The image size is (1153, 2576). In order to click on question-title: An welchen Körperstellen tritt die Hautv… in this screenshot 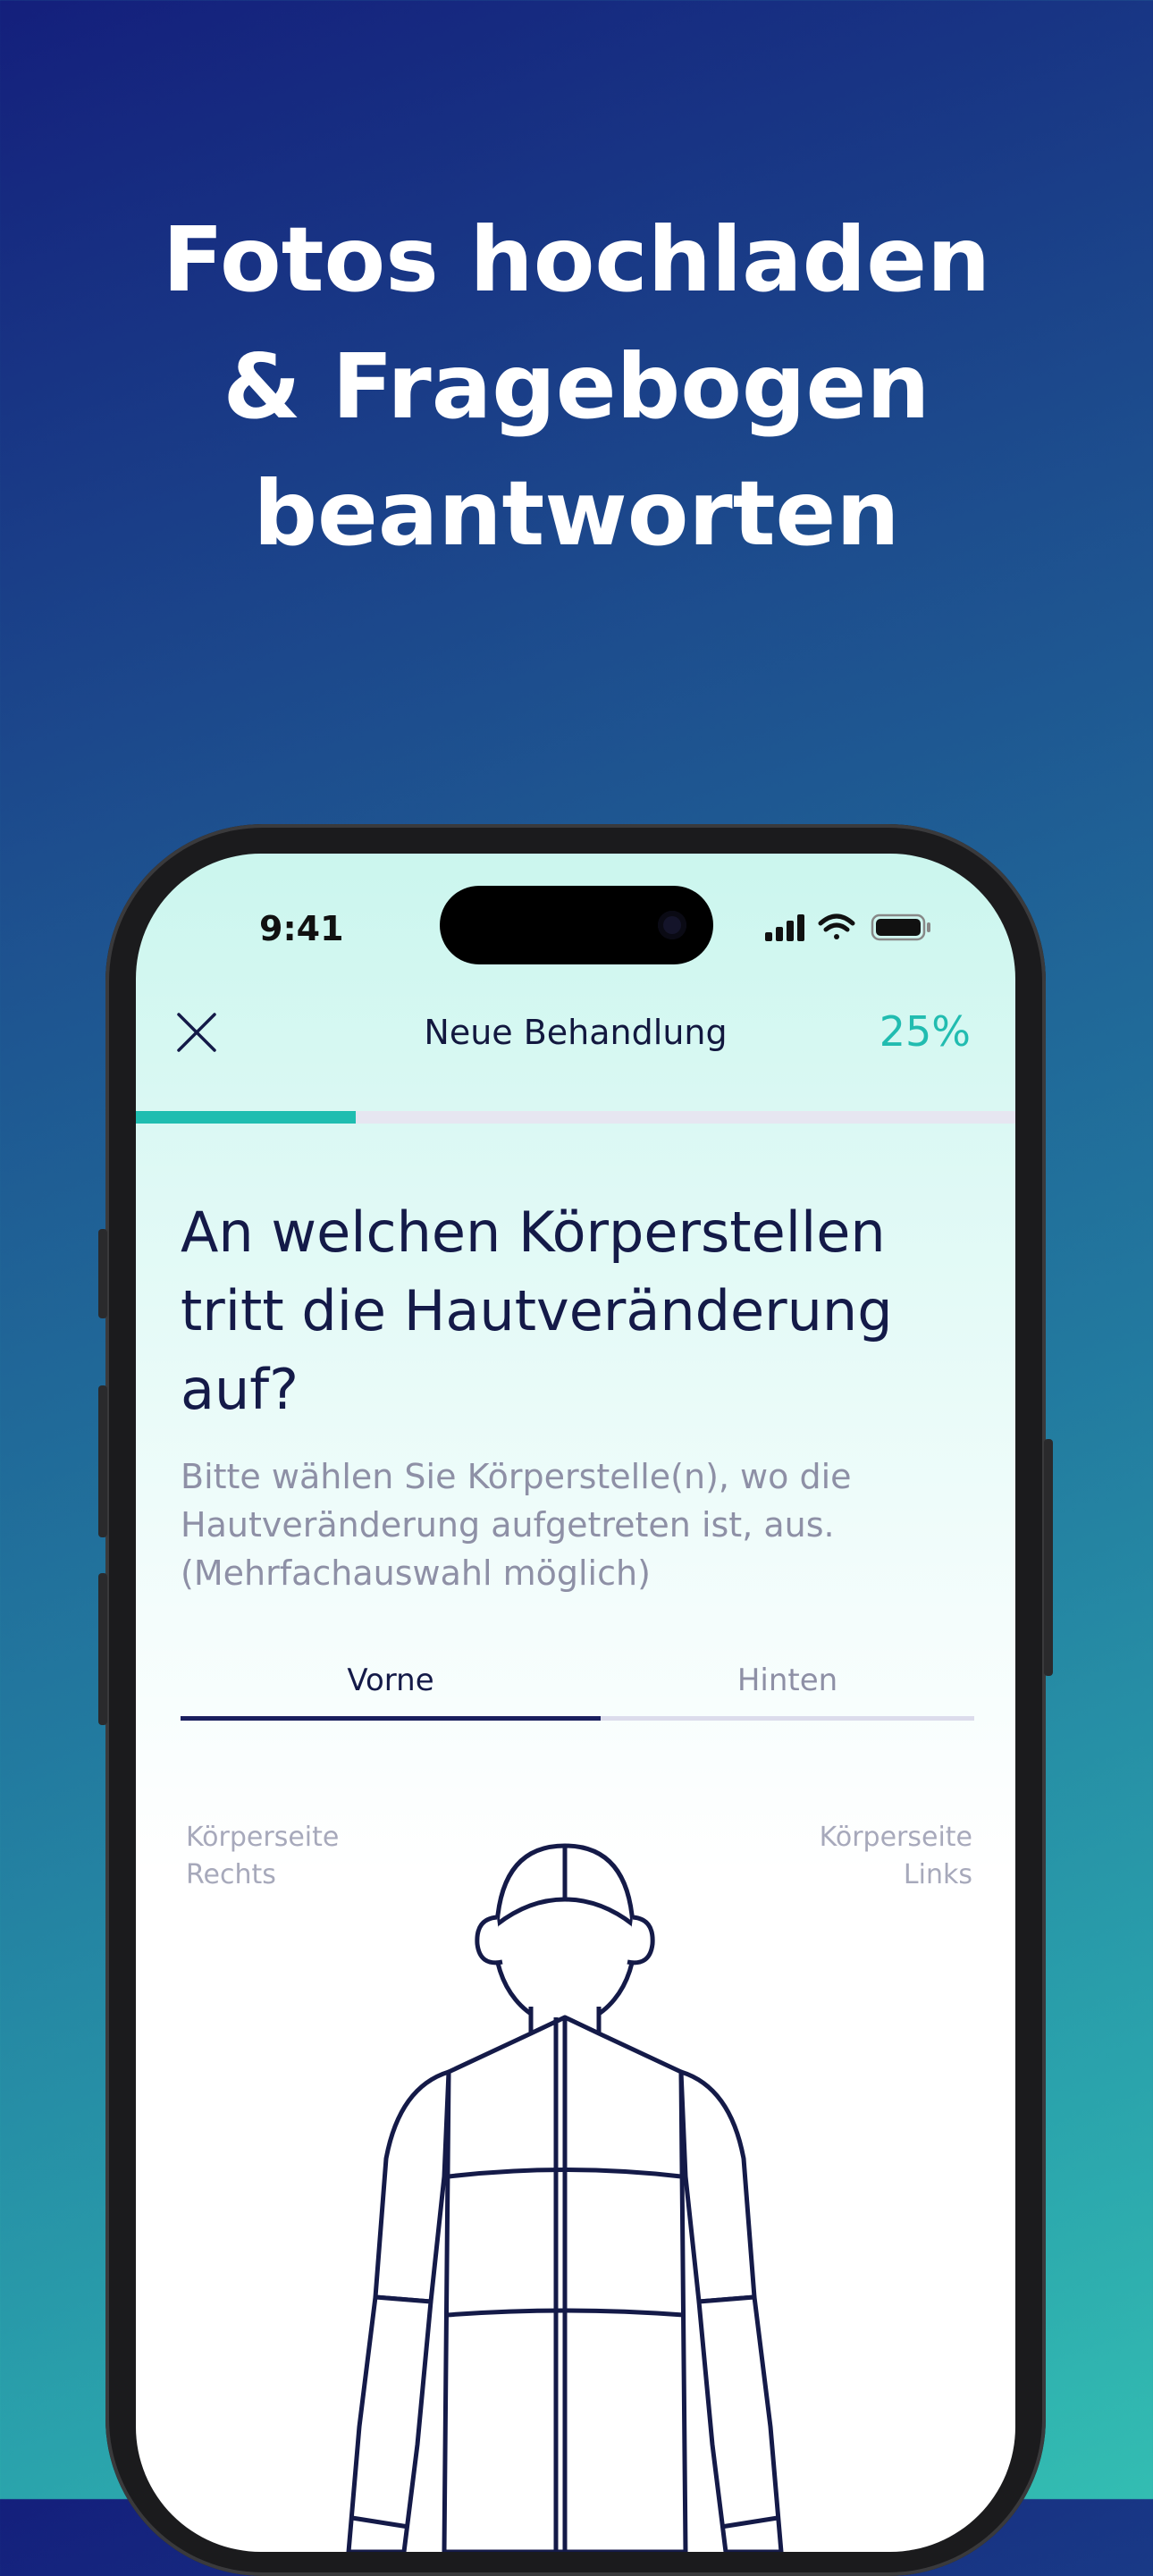, I will do `click(574, 1311)`.